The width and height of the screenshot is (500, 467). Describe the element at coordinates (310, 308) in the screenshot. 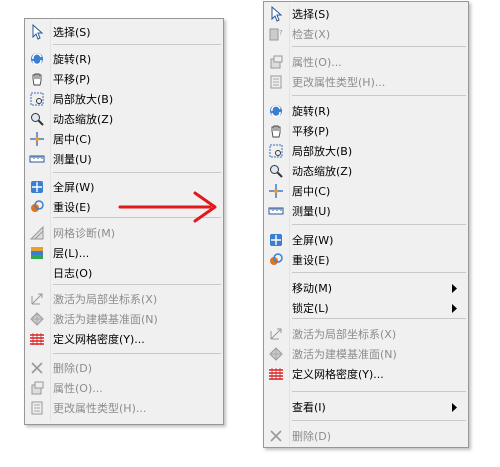

I see `menu-item-label: 锁定(L)` at that location.